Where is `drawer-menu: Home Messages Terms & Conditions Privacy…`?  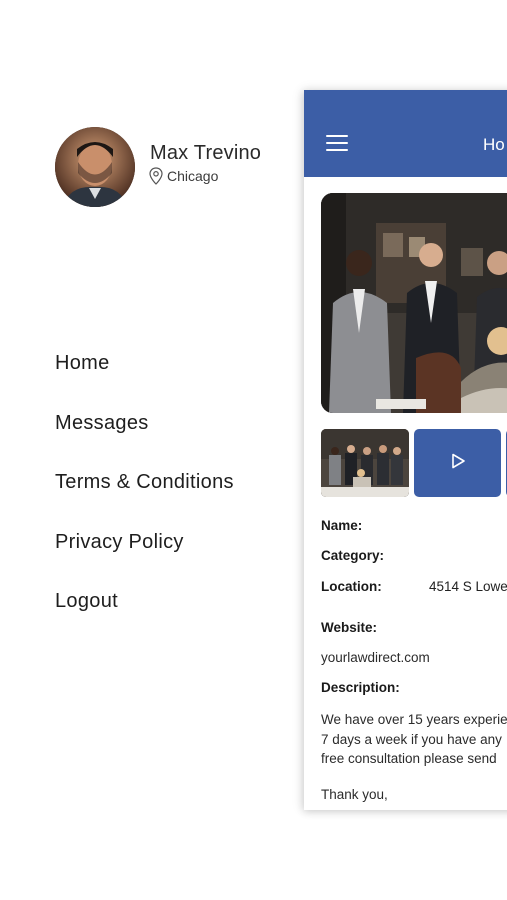 drawer-menu: Home Messages Terms & Conditions Privacy… is located at coordinates (144, 499).